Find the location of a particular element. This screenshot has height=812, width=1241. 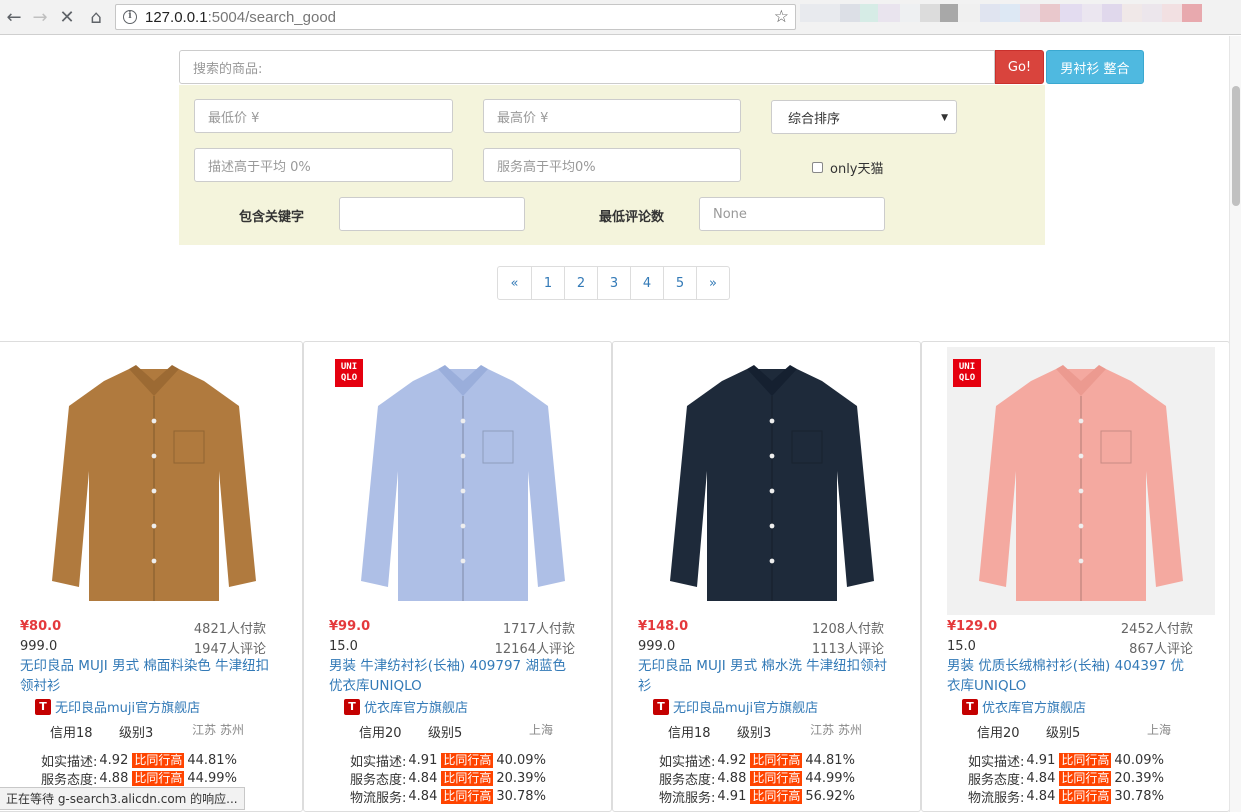

product-price: ¥80.0 is located at coordinates (41, 626).